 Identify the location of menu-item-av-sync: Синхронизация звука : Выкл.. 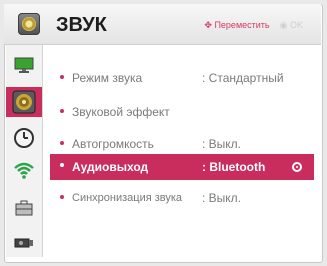
(182, 198).